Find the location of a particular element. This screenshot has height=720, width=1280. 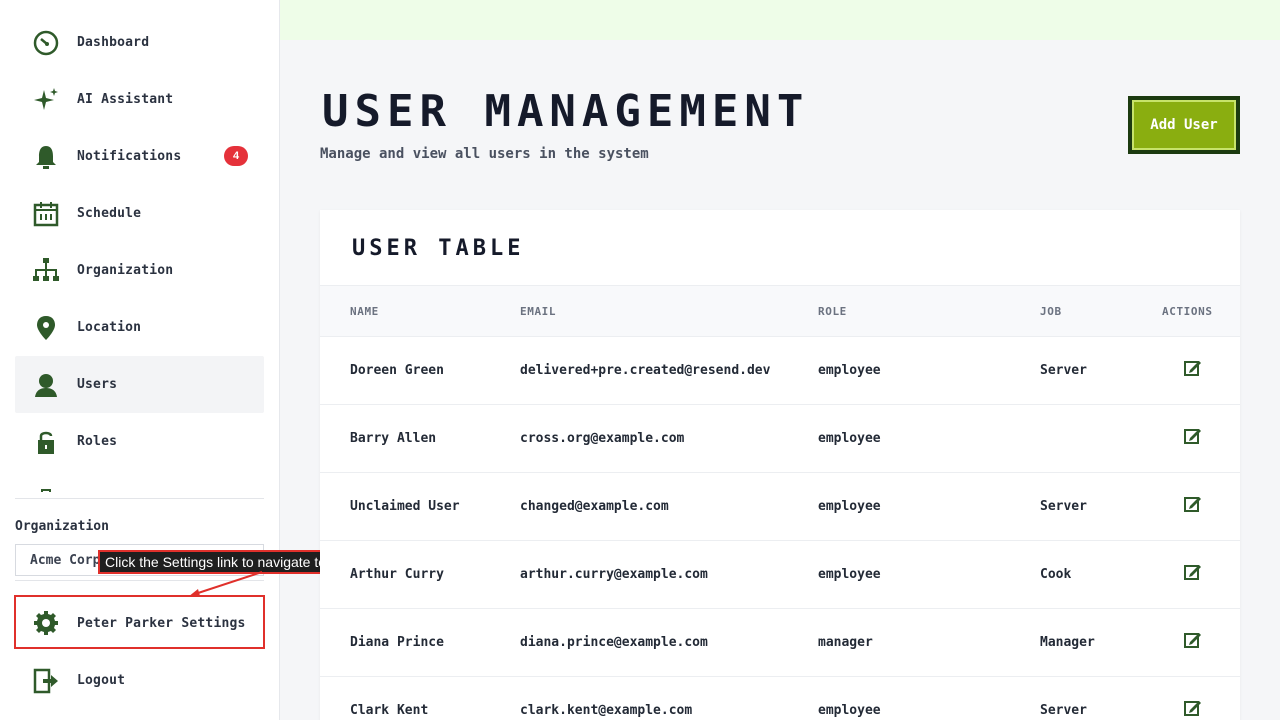

cell-name: Barry Allen is located at coordinates (393, 438).